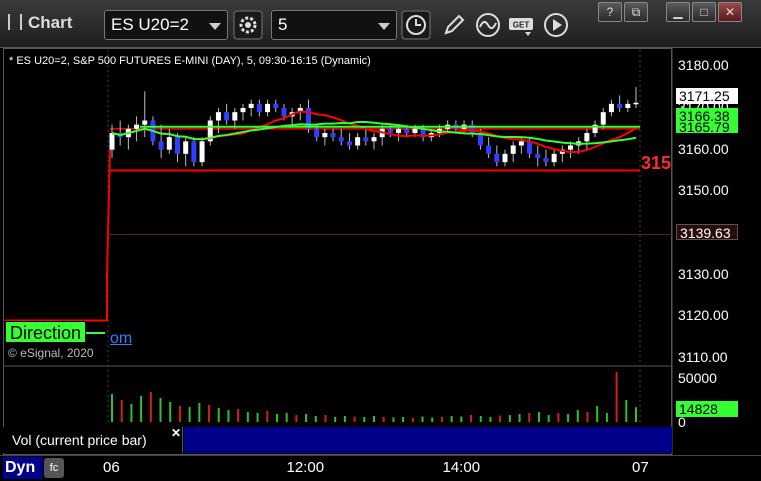 Image resolution: width=761 pixels, height=481 pixels. Describe the element at coordinates (428, 440) in the screenshot. I see `vol-pane-bar` at that location.